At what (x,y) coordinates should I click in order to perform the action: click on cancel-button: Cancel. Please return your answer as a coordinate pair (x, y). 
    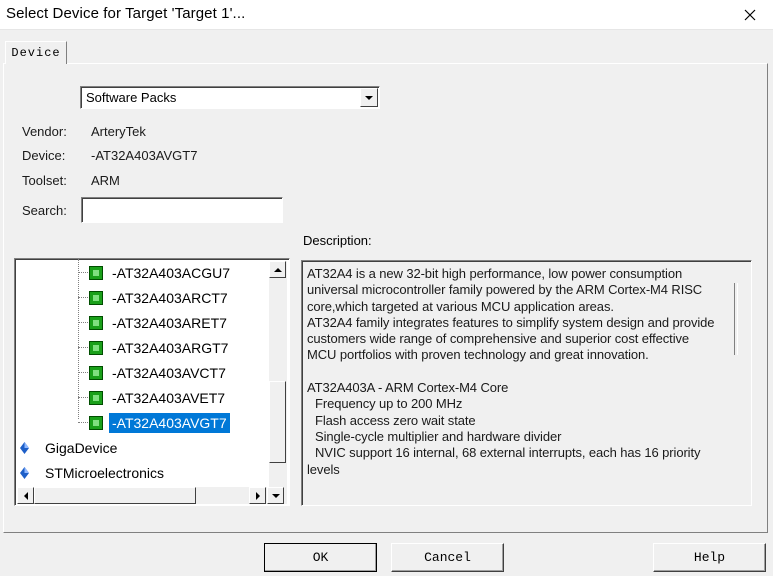
    Looking at the image, I should click on (447, 557).